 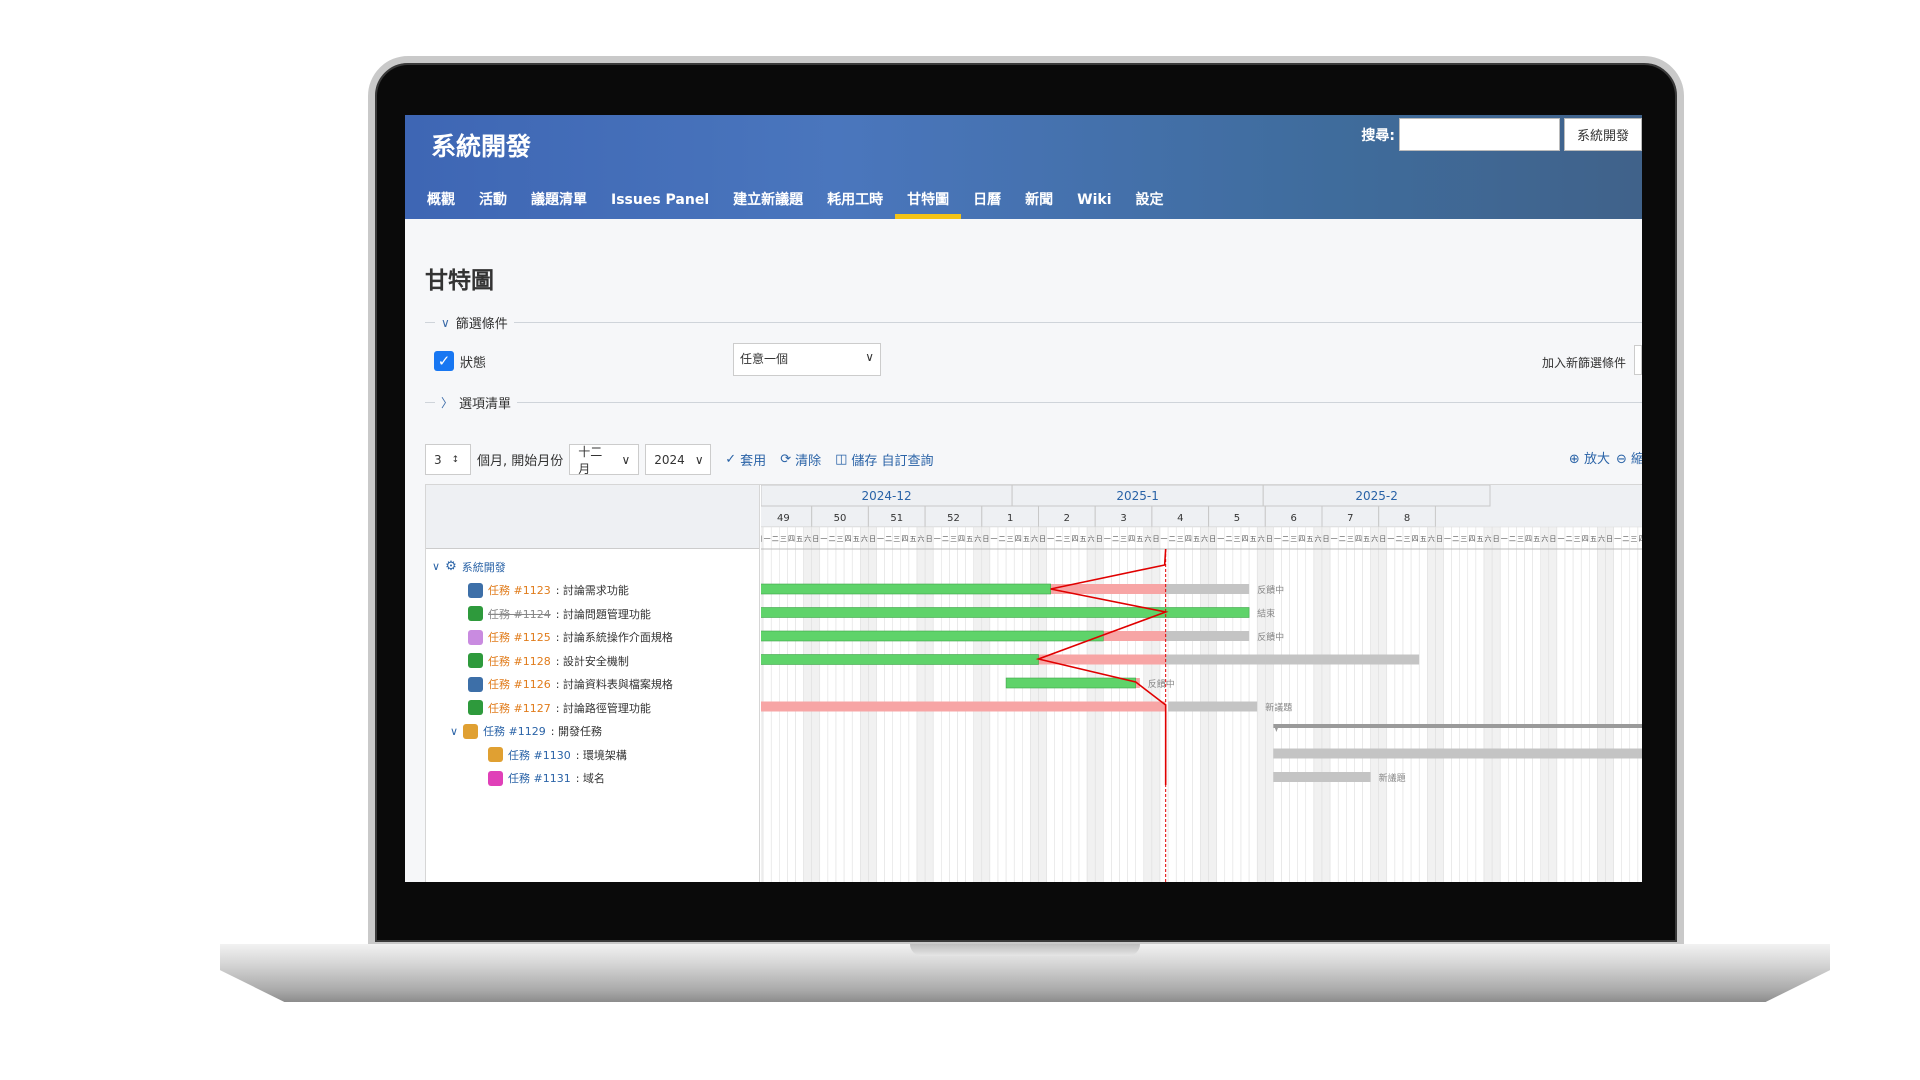 I want to click on tab-new-issue: 建立新議題, so click(x=768, y=201).